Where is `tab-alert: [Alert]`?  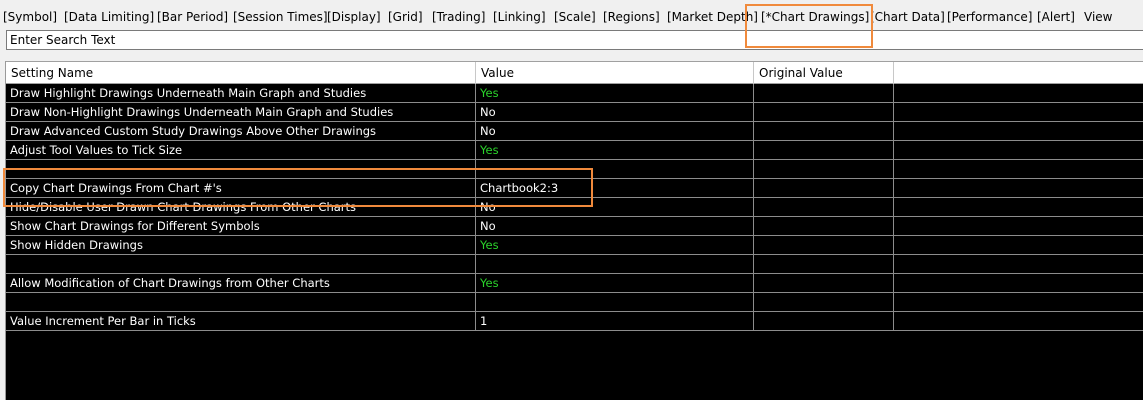
tab-alert: [Alert] is located at coordinates (1056, 17).